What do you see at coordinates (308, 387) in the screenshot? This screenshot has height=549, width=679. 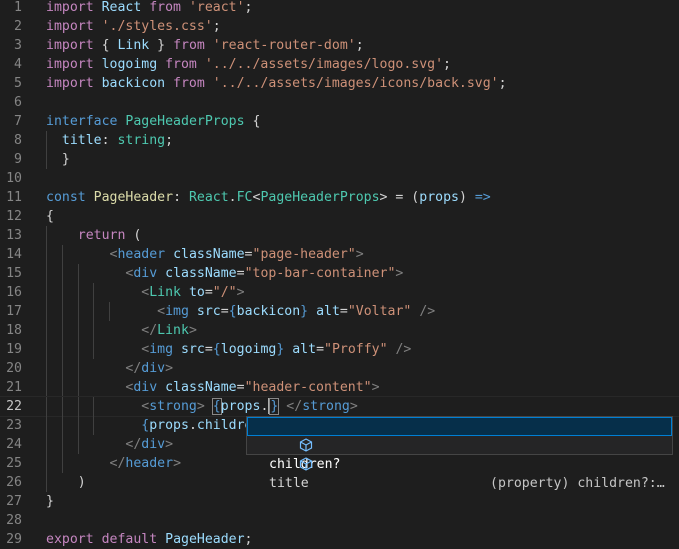 I see `code-token: "header-content"` at bounding box center [308, 387].